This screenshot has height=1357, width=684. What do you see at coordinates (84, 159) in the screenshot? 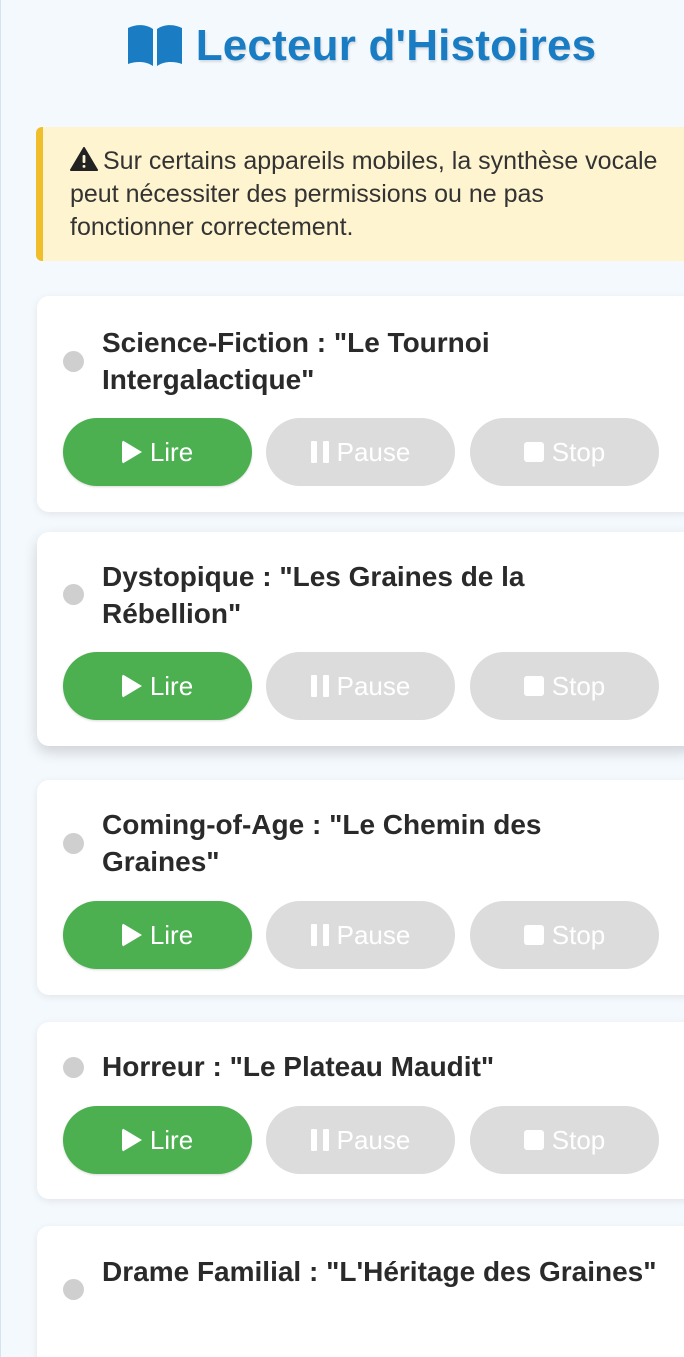
I see `warning-icon` at bounding box center [84, 159].